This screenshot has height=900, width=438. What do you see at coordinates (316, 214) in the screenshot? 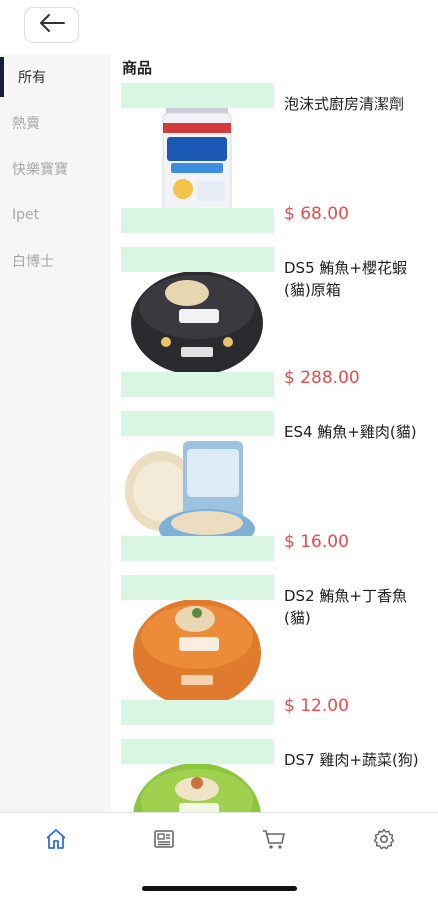
I see `product-price: $ 68.00` at bounding box center [316, 214].